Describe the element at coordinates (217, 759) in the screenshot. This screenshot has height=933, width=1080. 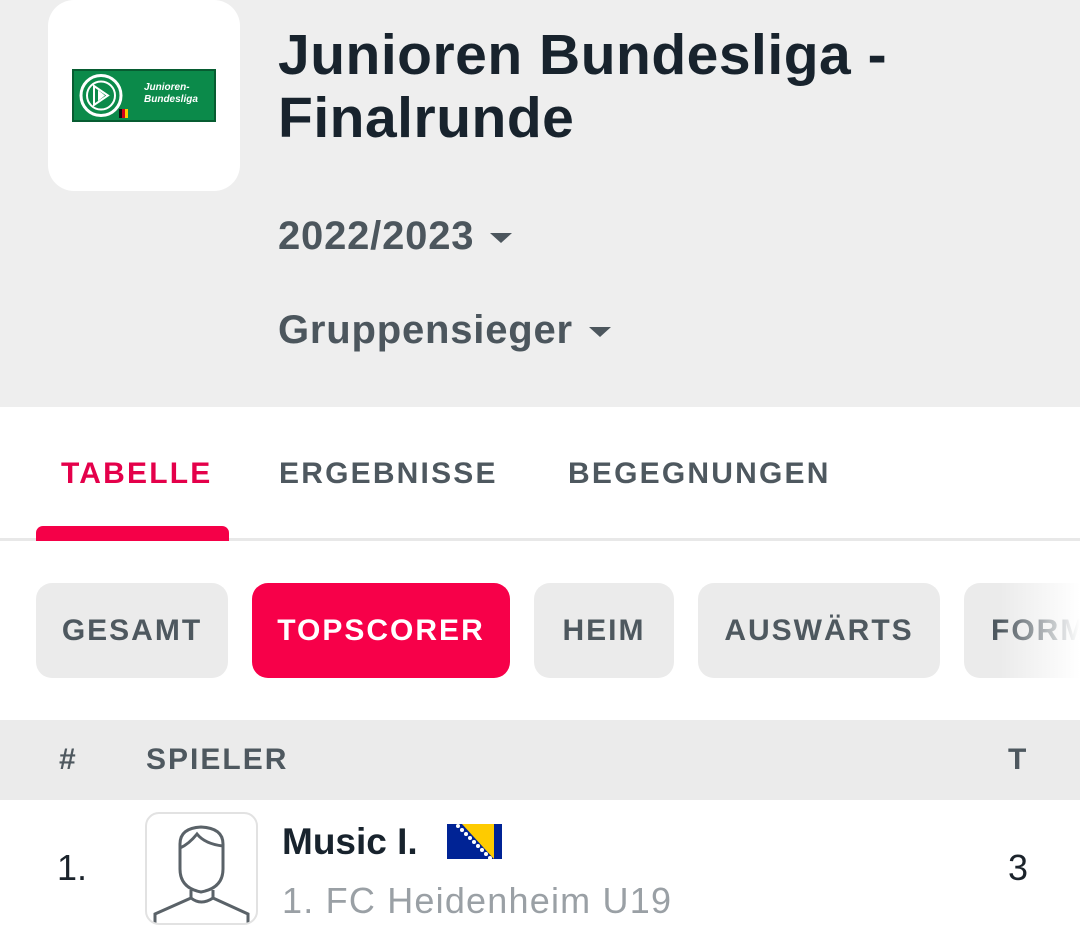
I see `column-header-player: SPIELER` at that location.